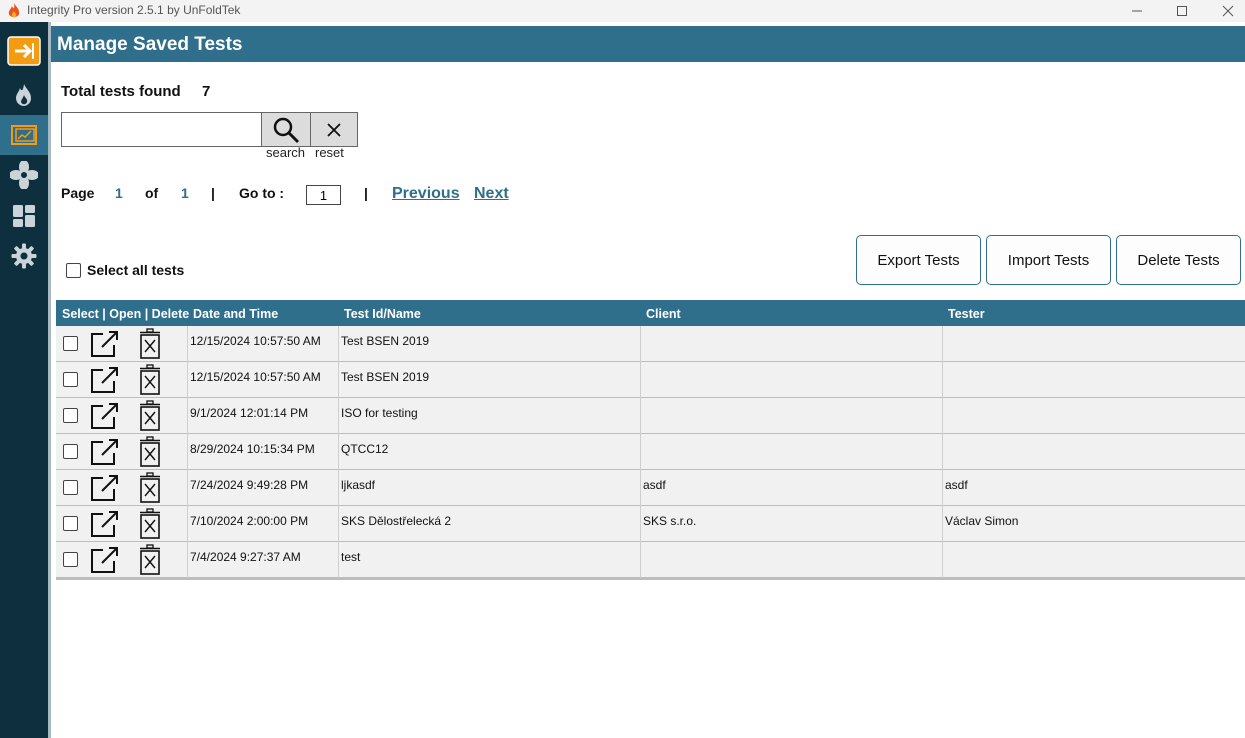 Image resolution: width=1245 pixels, height=738 pixels. What do you see at coordinates (385, 377) in the screenshot?
I see `cell-name: Test BSEN 2019` at bounding box center [385, 377].